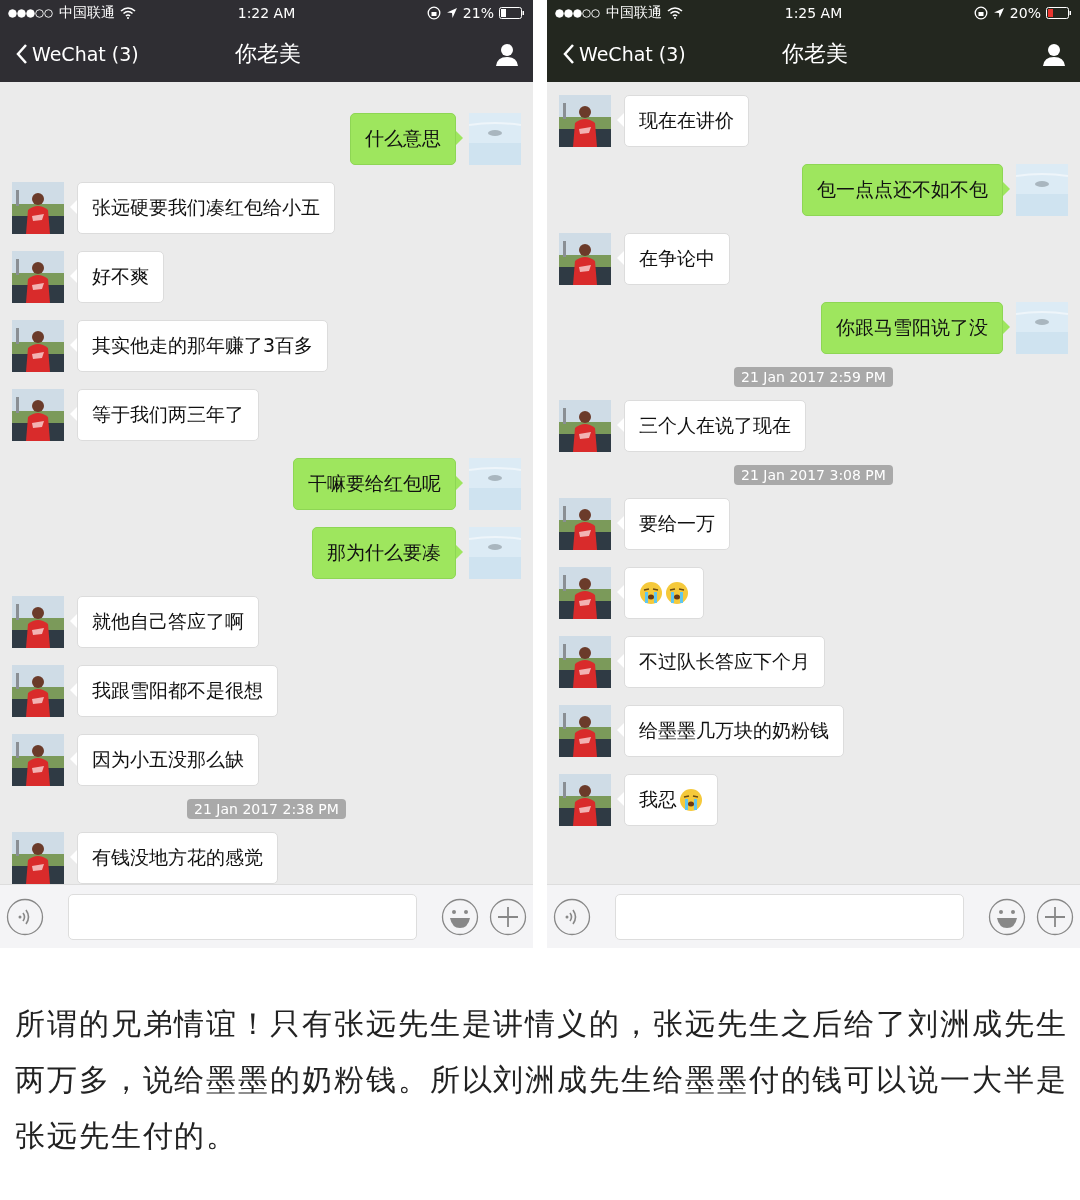 The image size is (1080, 1200). I want to click on timestamp: 21 Jan 2017 3:08 PM, so click(813, 475).